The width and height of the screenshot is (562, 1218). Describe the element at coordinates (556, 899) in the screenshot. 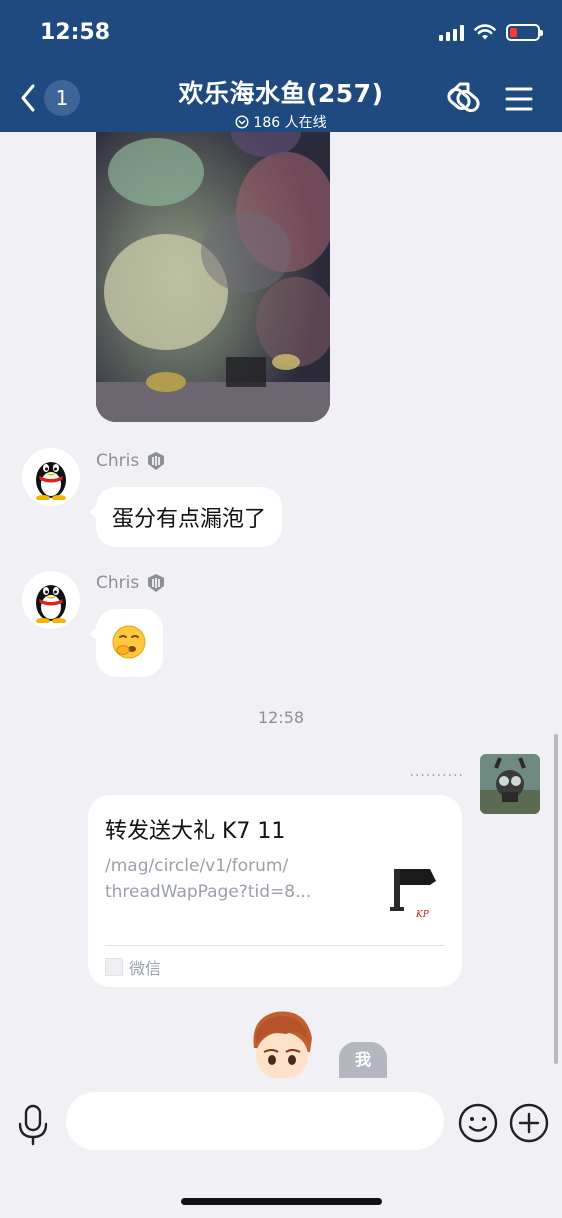

I see `scrollbar` at that location.